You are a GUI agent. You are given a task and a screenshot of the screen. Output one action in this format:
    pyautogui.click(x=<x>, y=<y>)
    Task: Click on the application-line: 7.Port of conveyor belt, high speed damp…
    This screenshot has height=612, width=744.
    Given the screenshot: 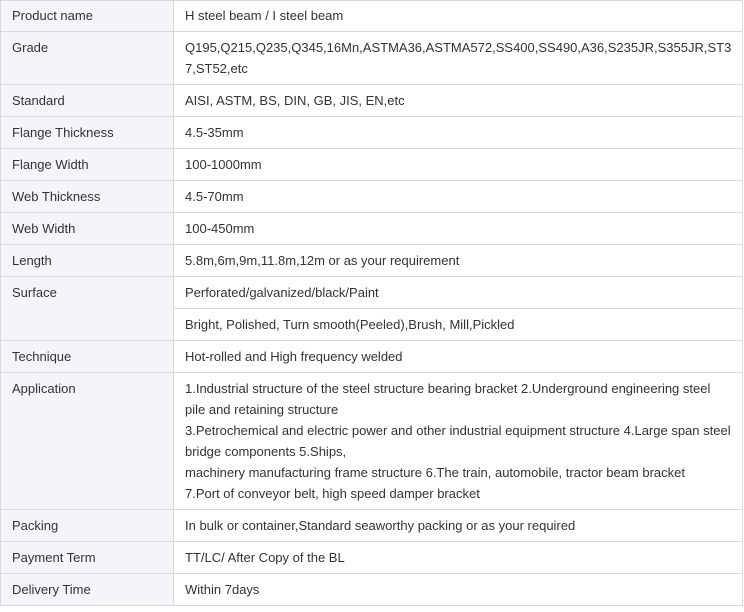 What is the action you would take?
    pyautogui.click(x=332, y=493)
    